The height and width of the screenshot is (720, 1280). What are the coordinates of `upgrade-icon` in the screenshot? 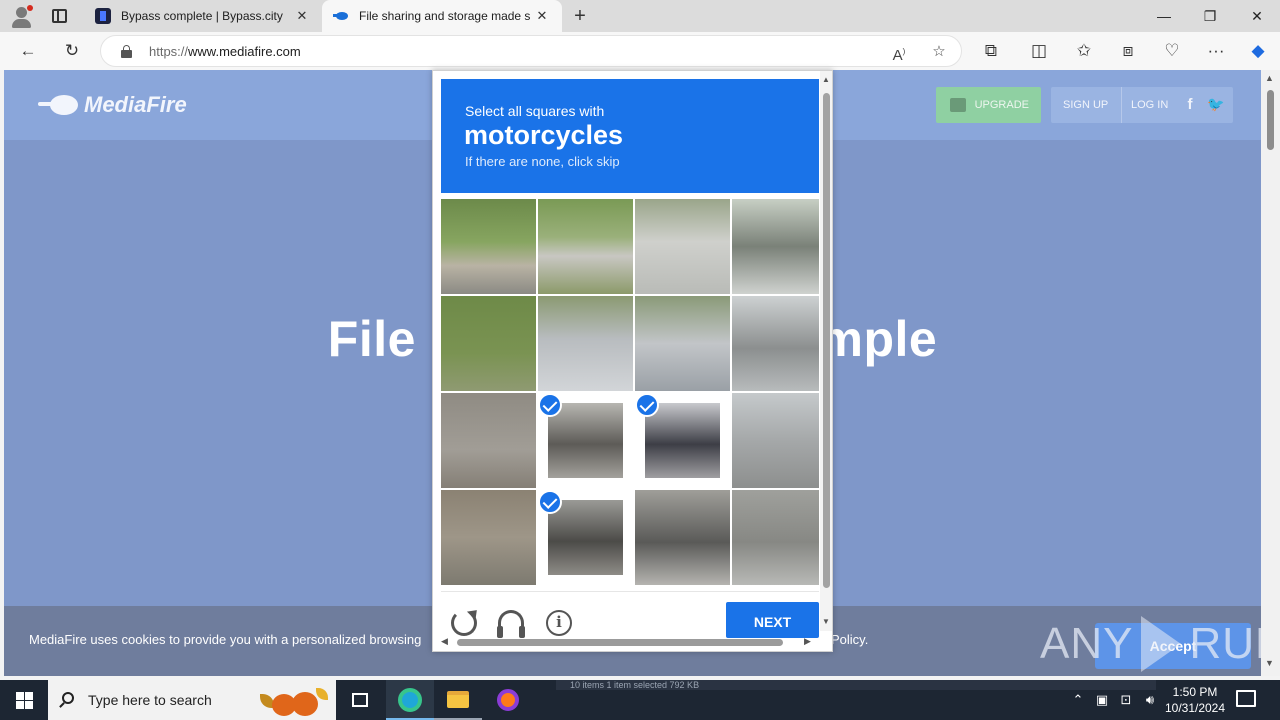 It's located at (958, 105).